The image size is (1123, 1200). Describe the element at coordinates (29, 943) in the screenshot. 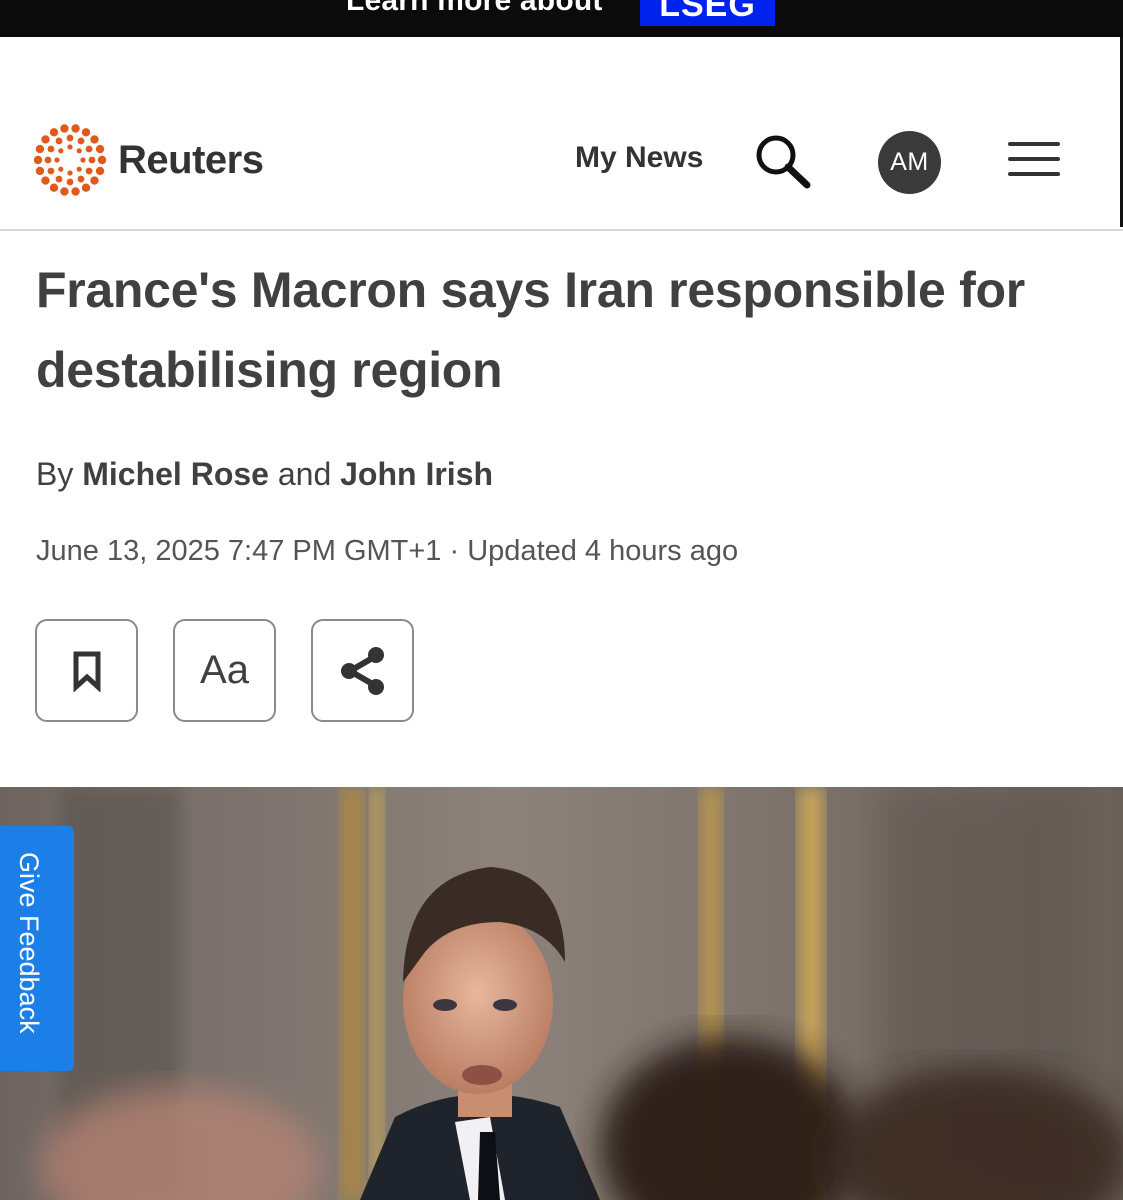

I see `give-feedback-label: Give Feedback` at that location.